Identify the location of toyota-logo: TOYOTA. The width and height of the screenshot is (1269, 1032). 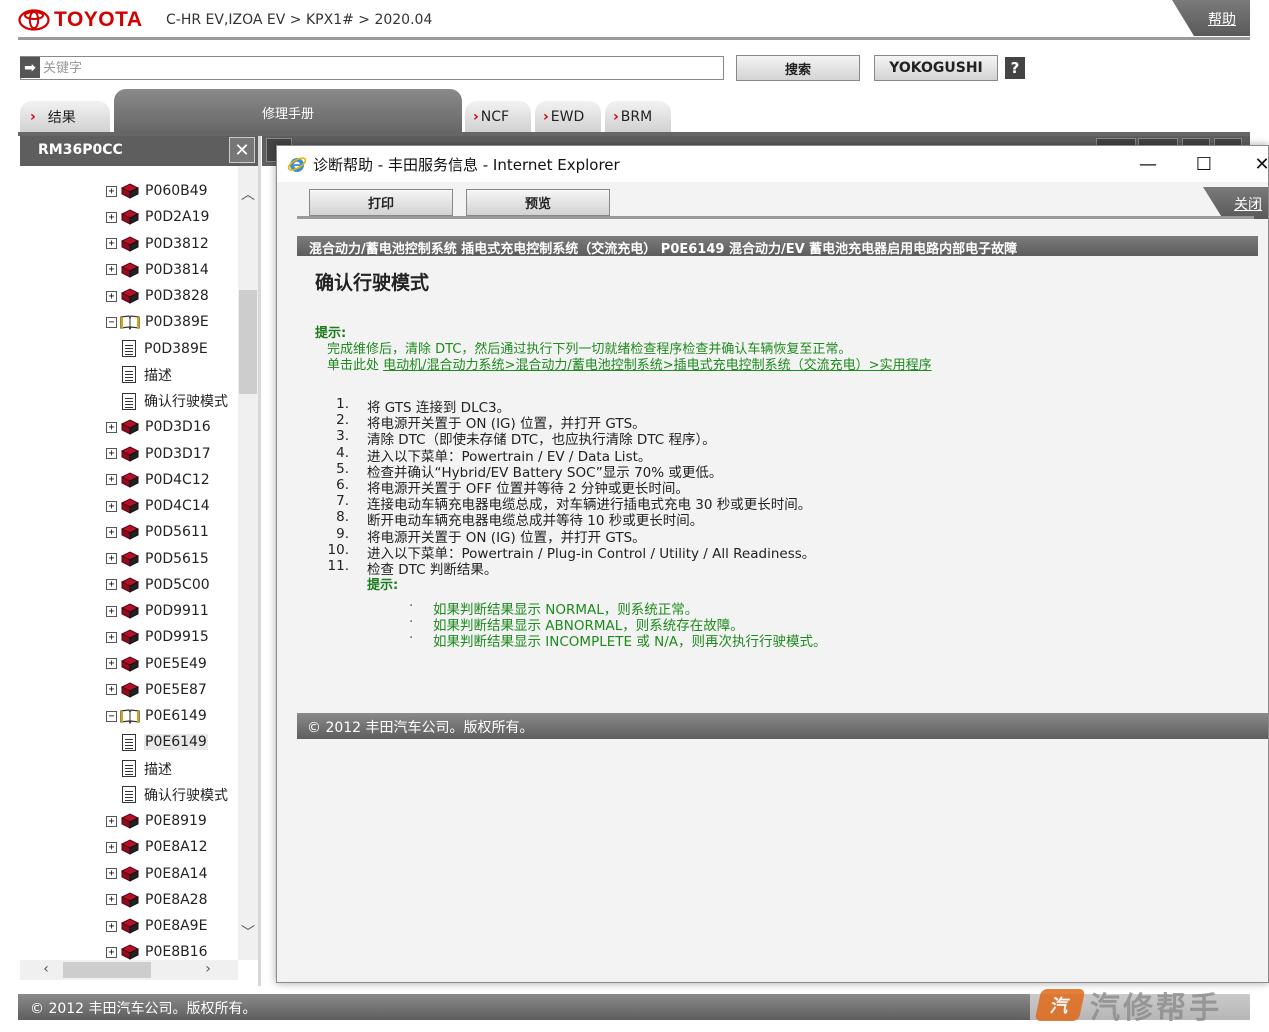
(80, 20).